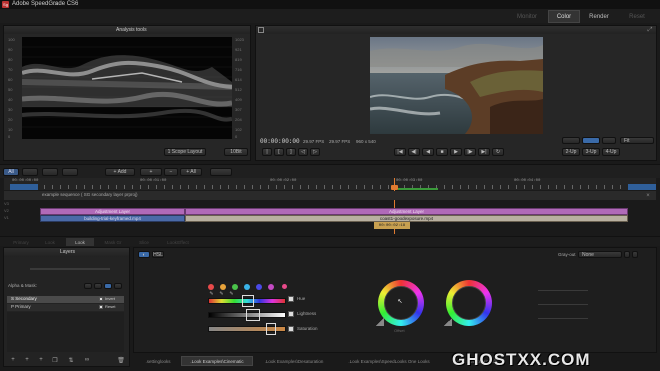 Image resolution: width=660 pixels, height=371 pixels. I want to click on gray-out-btn-a, so click(627, 254).